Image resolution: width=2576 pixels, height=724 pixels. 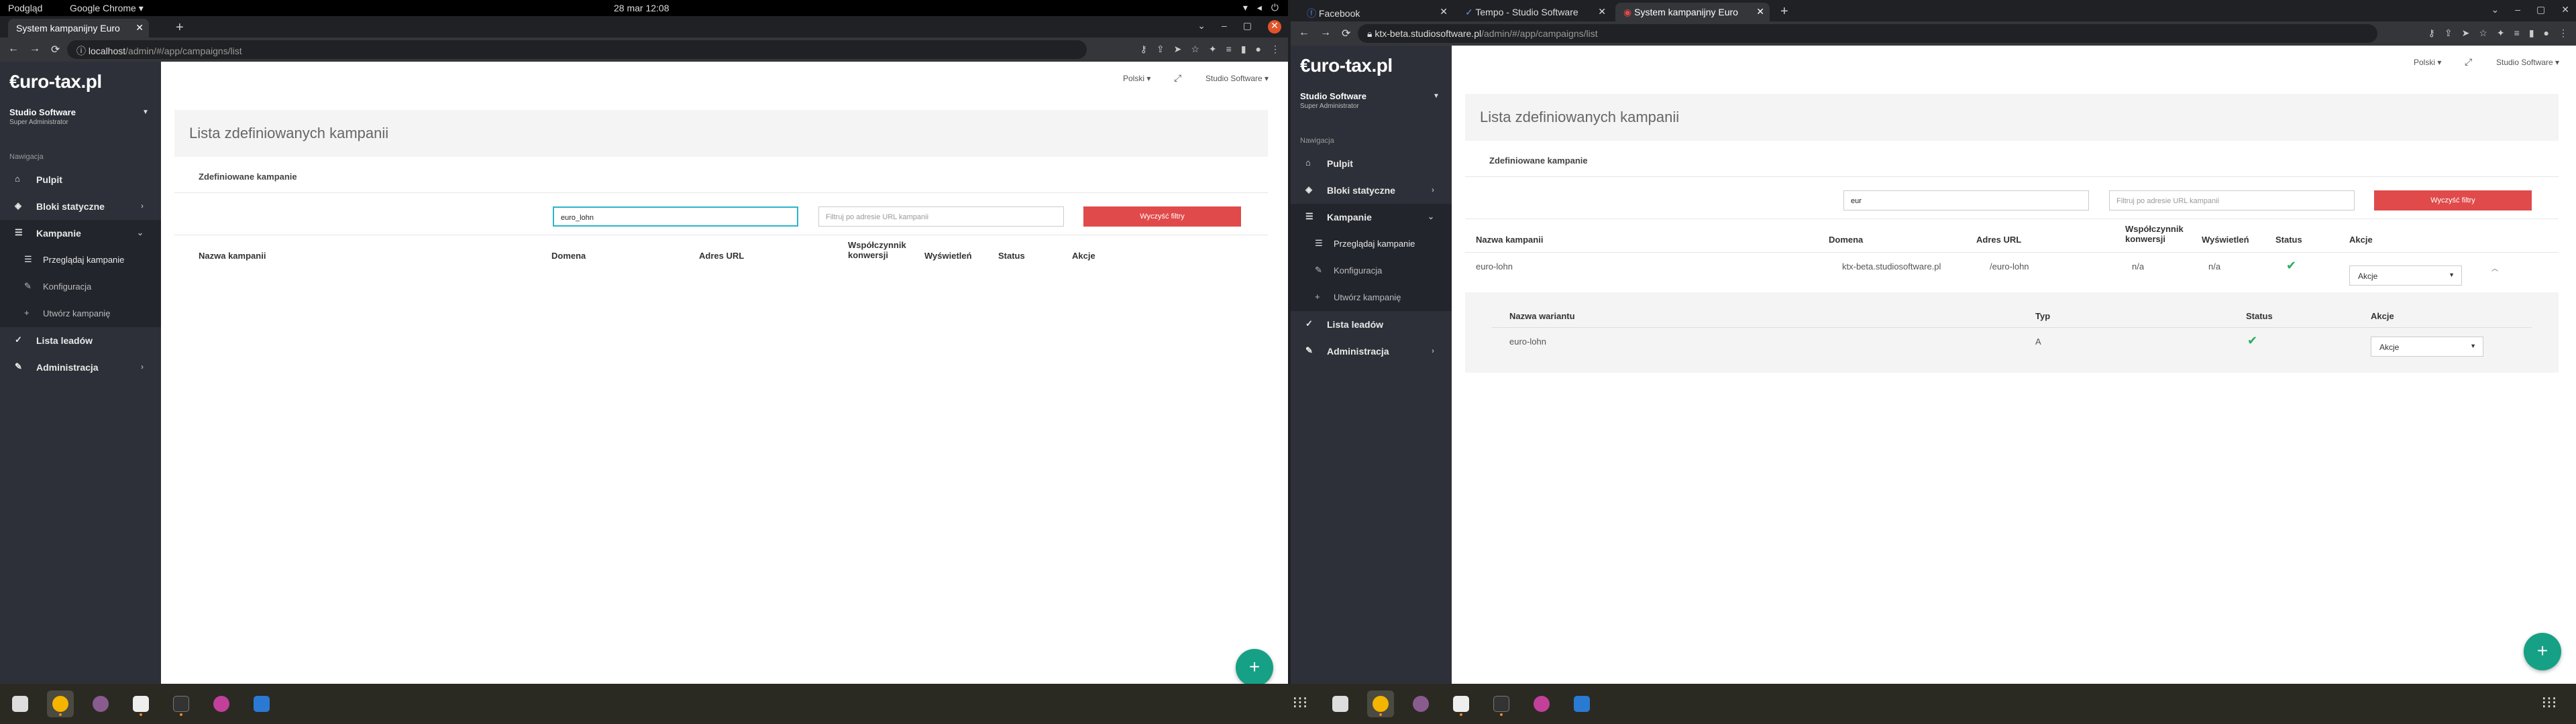 What do you see at coordinates (641, 8) in the screenshot?
I see `clock-label: 28 mar 12:08` at bounding box center [641, 8].